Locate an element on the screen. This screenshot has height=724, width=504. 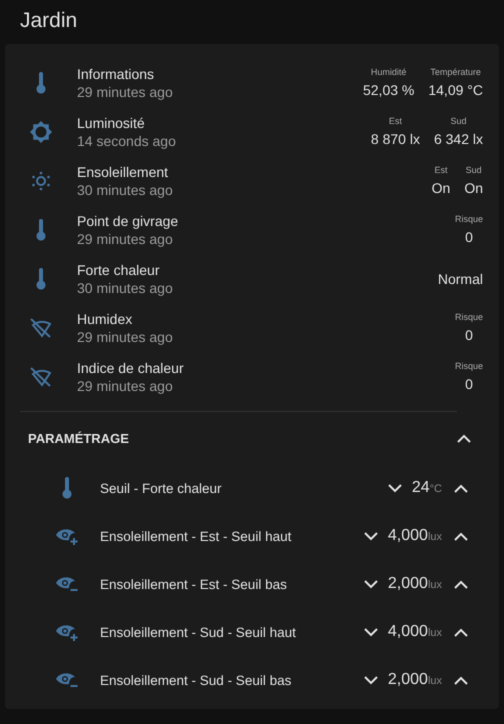
brightness-icon is located at coordinates (41, 132).